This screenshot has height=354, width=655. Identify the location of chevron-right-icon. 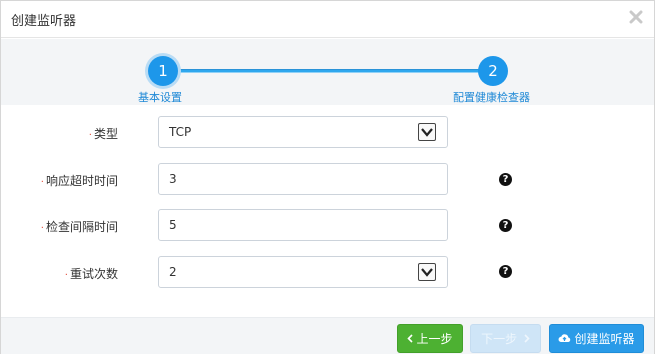
(527, 339).